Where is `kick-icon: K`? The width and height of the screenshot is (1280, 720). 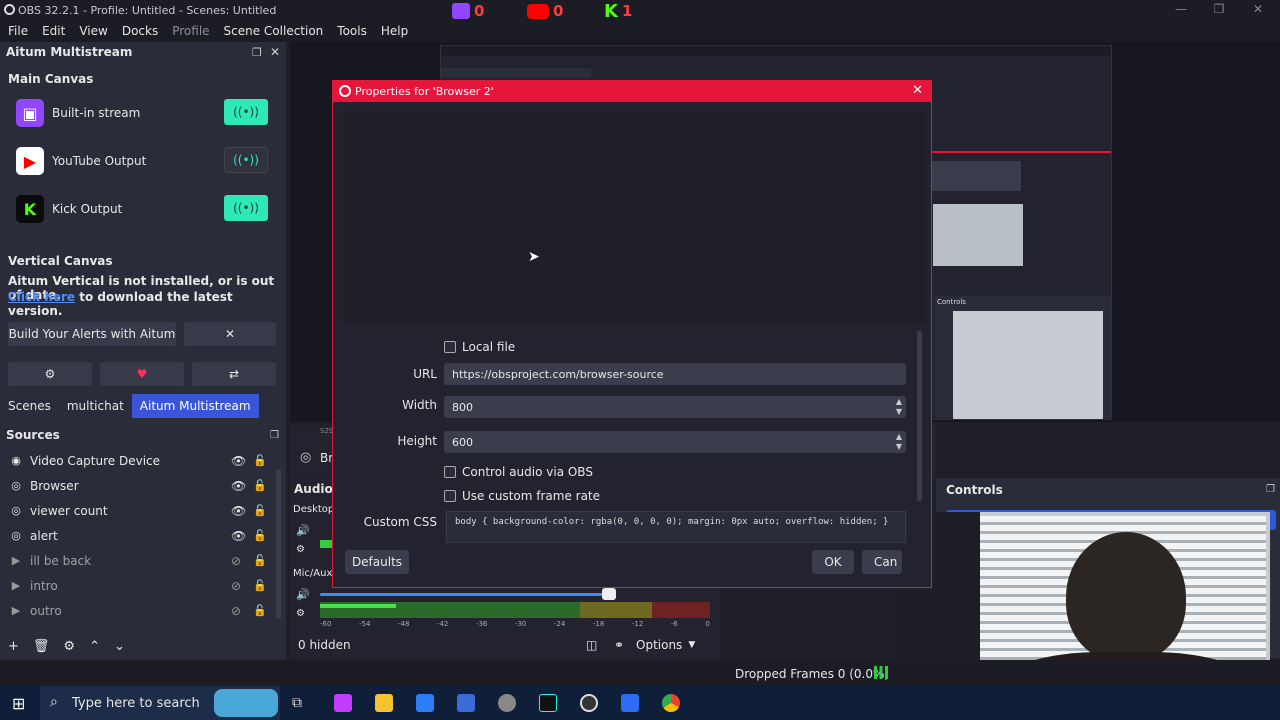
kick-icon: K is located at coordinates (30, 209).